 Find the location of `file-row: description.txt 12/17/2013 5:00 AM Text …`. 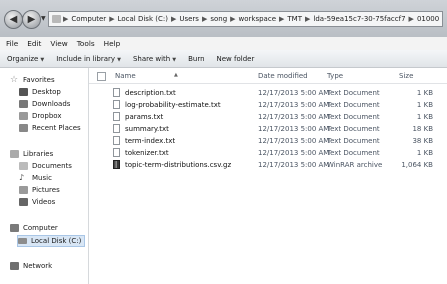

file-row: description.txt 12/17/2013 5:00 AM Text … is located at coordinates (268, 93).